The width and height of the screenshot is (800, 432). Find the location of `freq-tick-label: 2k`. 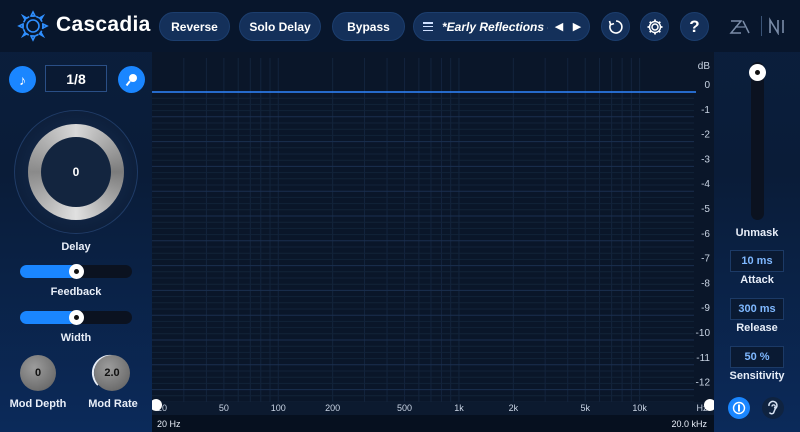

freq-tick-label: 2k is located at coordinates (514, 408).